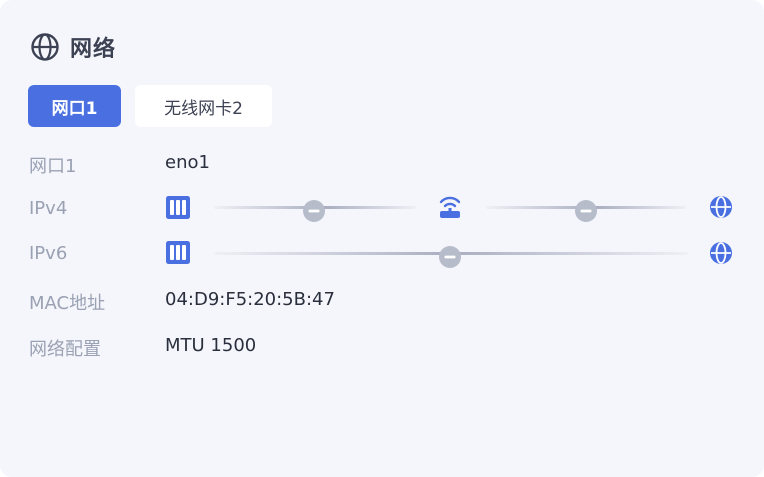 The height and width of the screenshot is (477, 764). I want to click on connection-diagrams, so click(449, 232).